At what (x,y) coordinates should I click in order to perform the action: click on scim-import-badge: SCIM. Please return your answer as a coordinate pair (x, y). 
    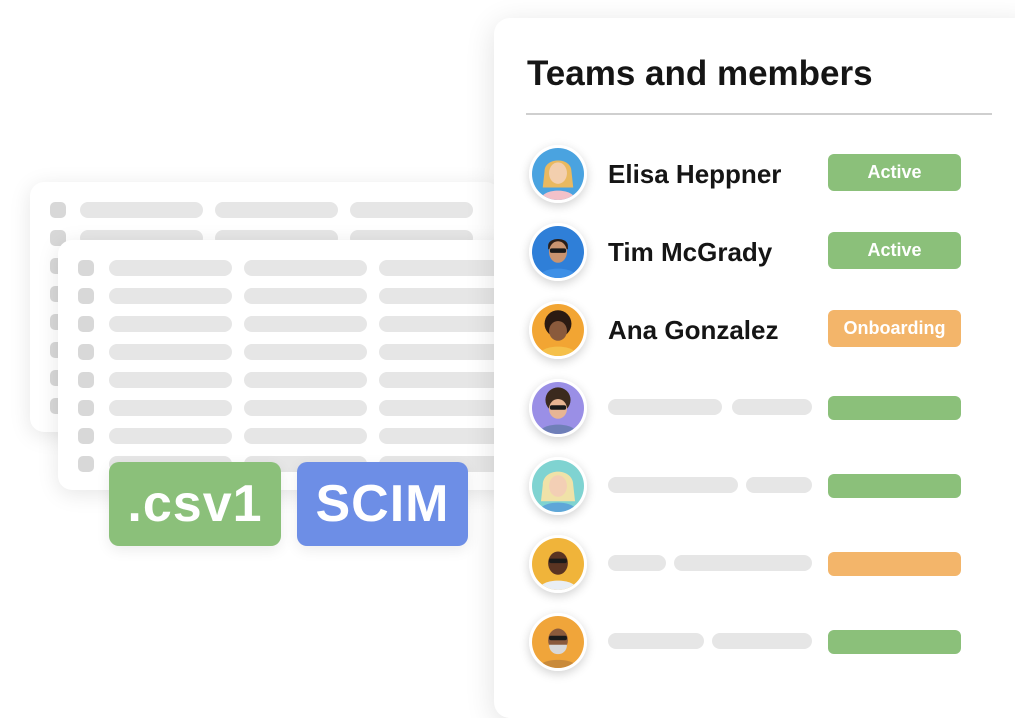
    Looking at the image, I should click on (382, 504).